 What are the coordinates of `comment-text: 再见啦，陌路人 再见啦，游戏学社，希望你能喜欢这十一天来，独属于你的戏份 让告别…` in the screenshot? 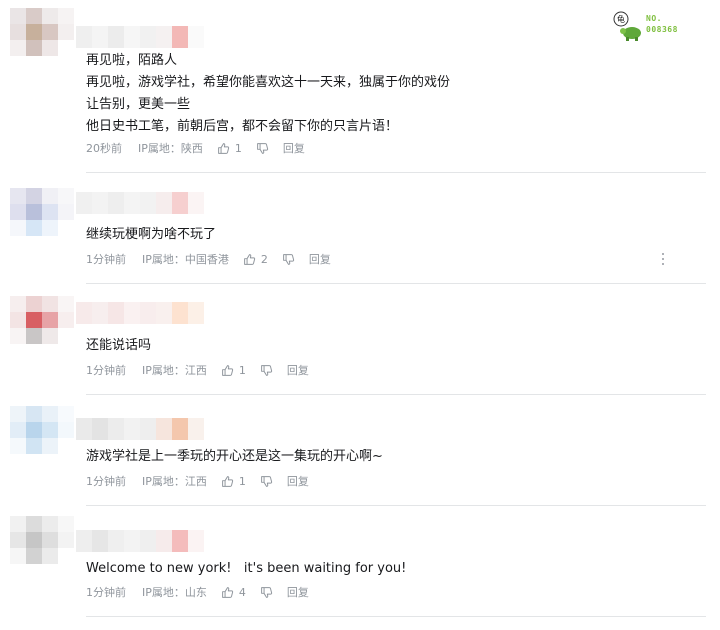 It's located at (268, 93).